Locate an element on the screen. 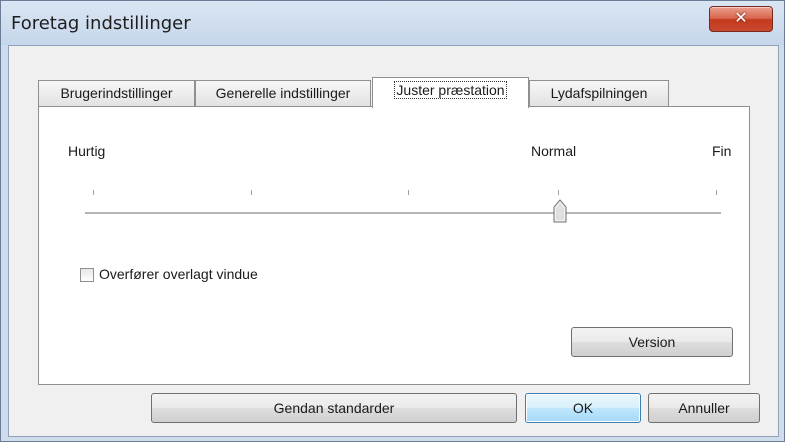  cancel-button: Annuller is located at coordinates (704, 408).